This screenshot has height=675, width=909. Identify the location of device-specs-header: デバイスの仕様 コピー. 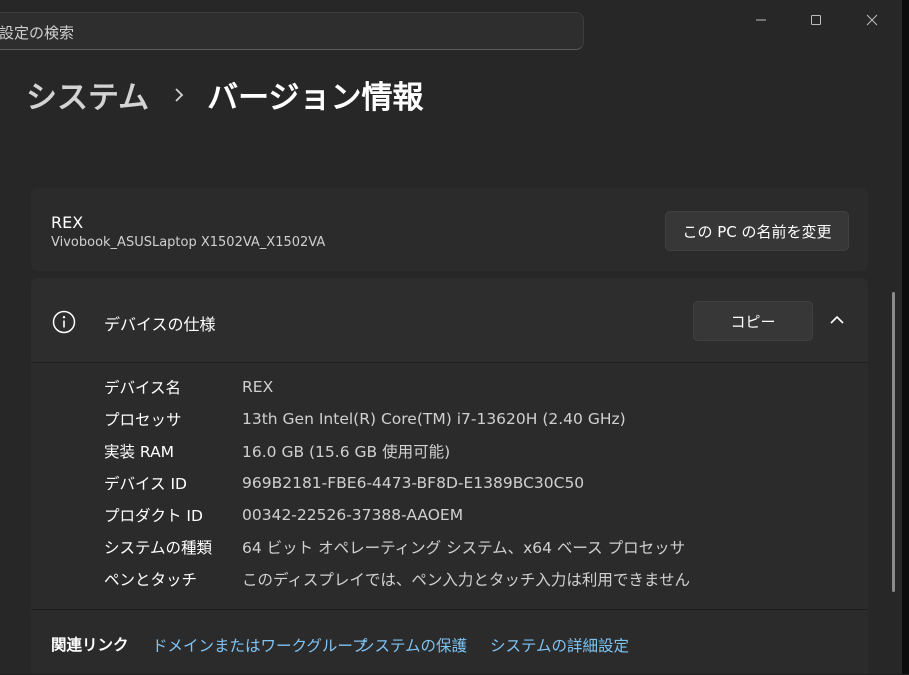
(449, 320).